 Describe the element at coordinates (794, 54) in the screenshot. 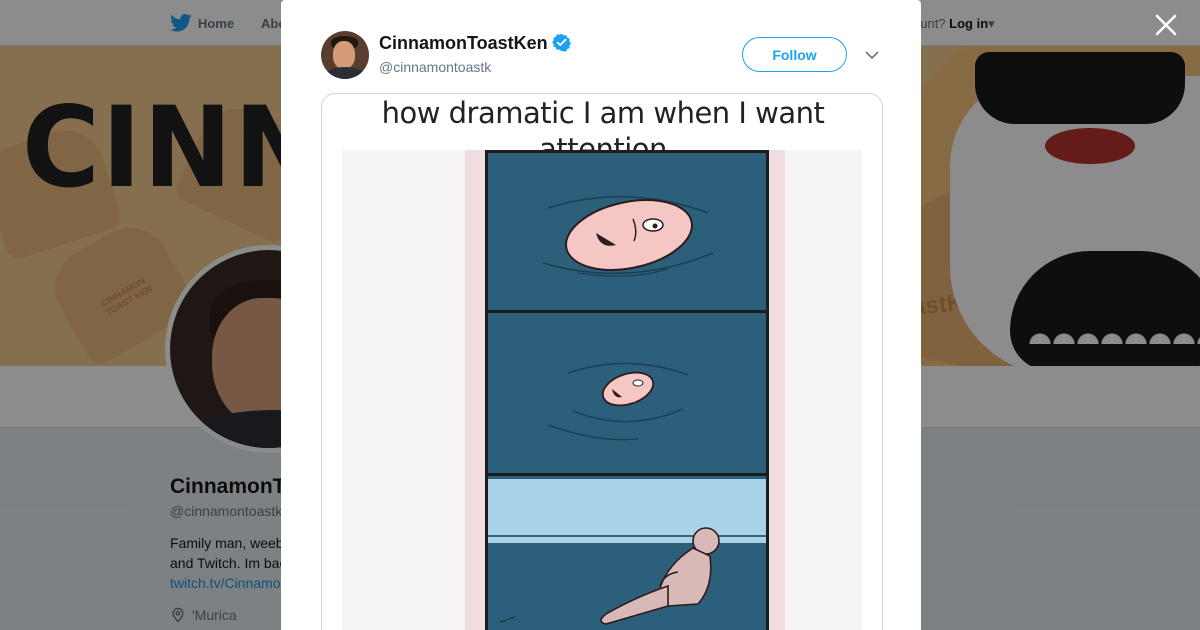

I see `follow-button: Follow` at that location.